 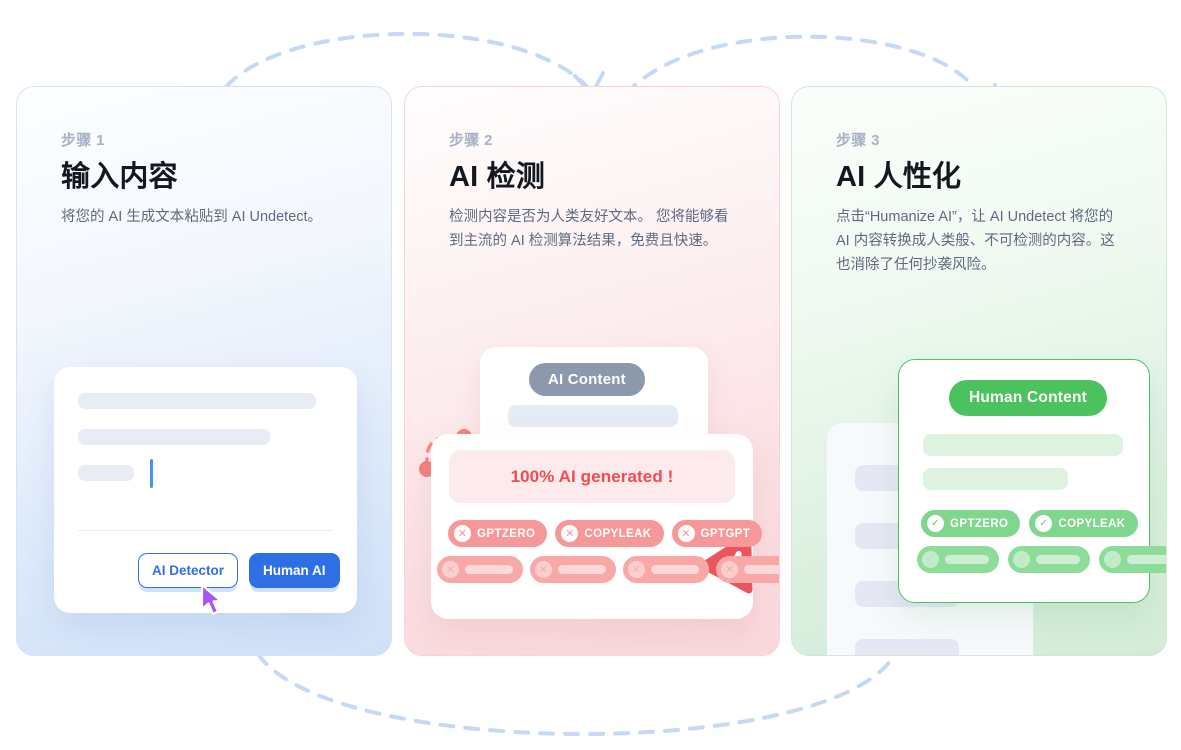 I want to click on card-title-2: AI 检测, so click(x=497, y=177).